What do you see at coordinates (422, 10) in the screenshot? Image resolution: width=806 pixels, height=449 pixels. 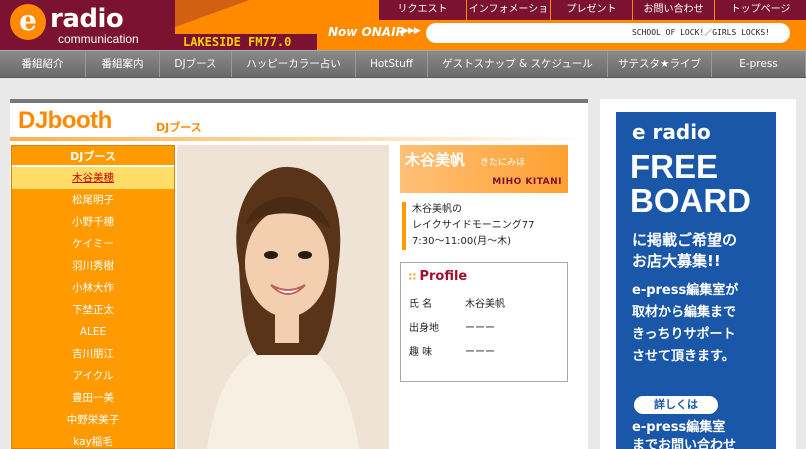 I see `topnav-request: リクエスト` at bounding box center [422, 10].